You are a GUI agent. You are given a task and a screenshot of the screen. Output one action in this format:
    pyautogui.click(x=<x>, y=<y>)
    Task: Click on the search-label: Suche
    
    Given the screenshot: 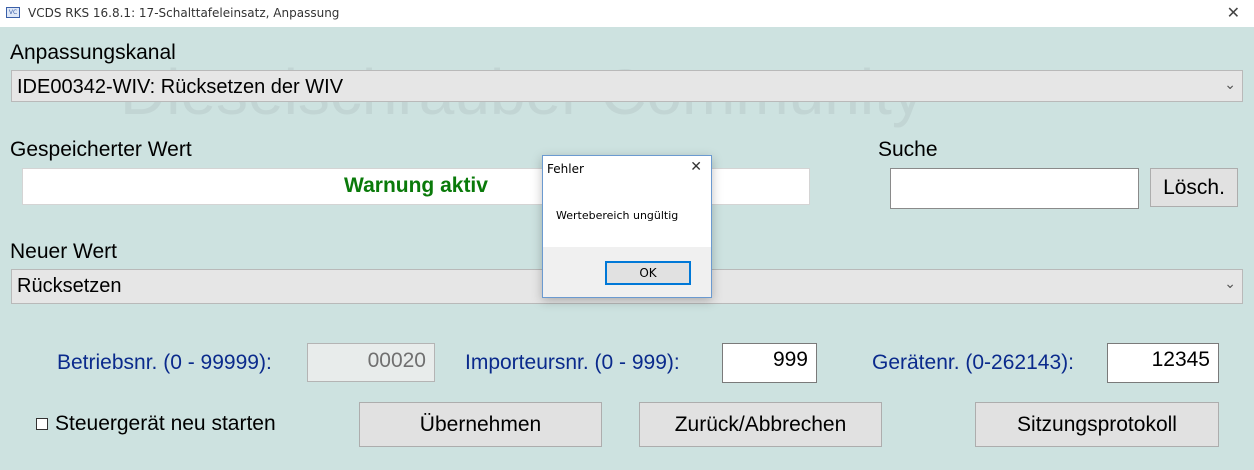 What is the action you would take?
    pyautogui.click(x=908, y=149)
    